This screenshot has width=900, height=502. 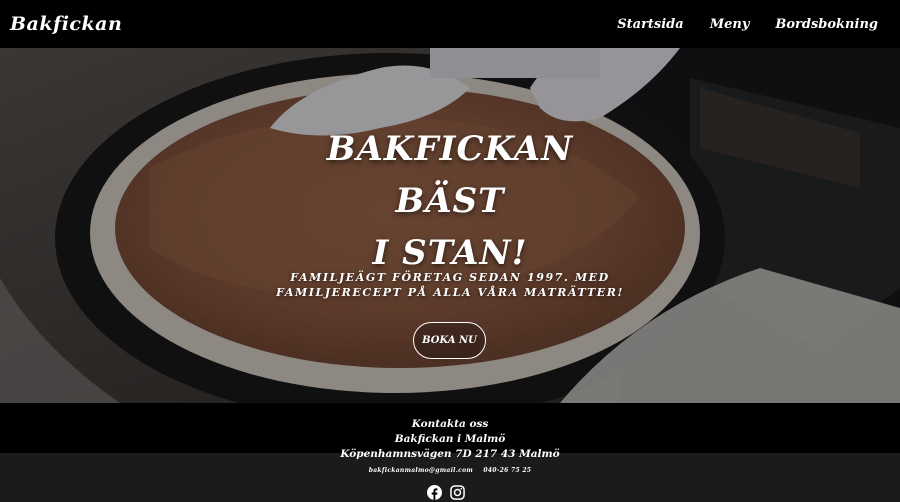 I want to click on footer-address: Köpenhamnsvägen 7D 217 43 Malmö, so click(x=450, y=454).